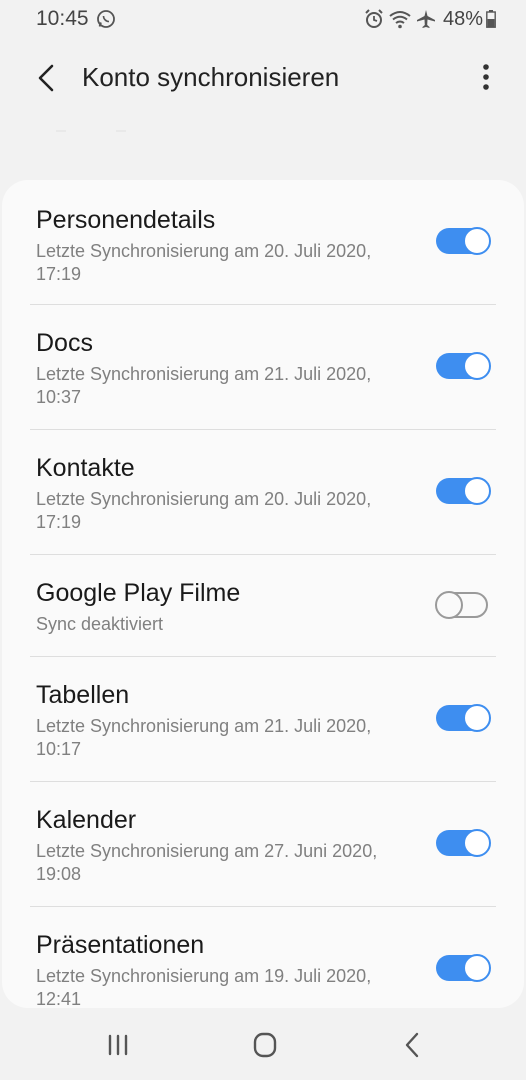 The height and width of the screenshot is (1080, 526). I want to click on sync-item-title: Docs, so click(64, 343).